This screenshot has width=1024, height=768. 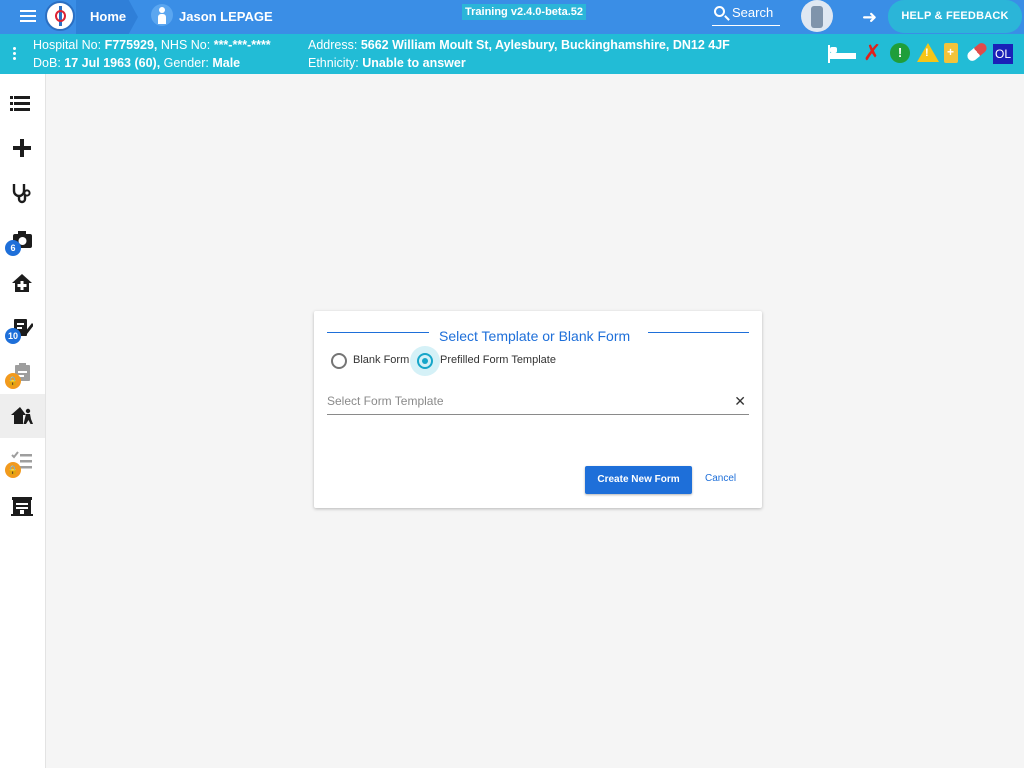 I want to click on radio-prefilled-template-label: Prefilled Form Template, so click(x=498, y=360).